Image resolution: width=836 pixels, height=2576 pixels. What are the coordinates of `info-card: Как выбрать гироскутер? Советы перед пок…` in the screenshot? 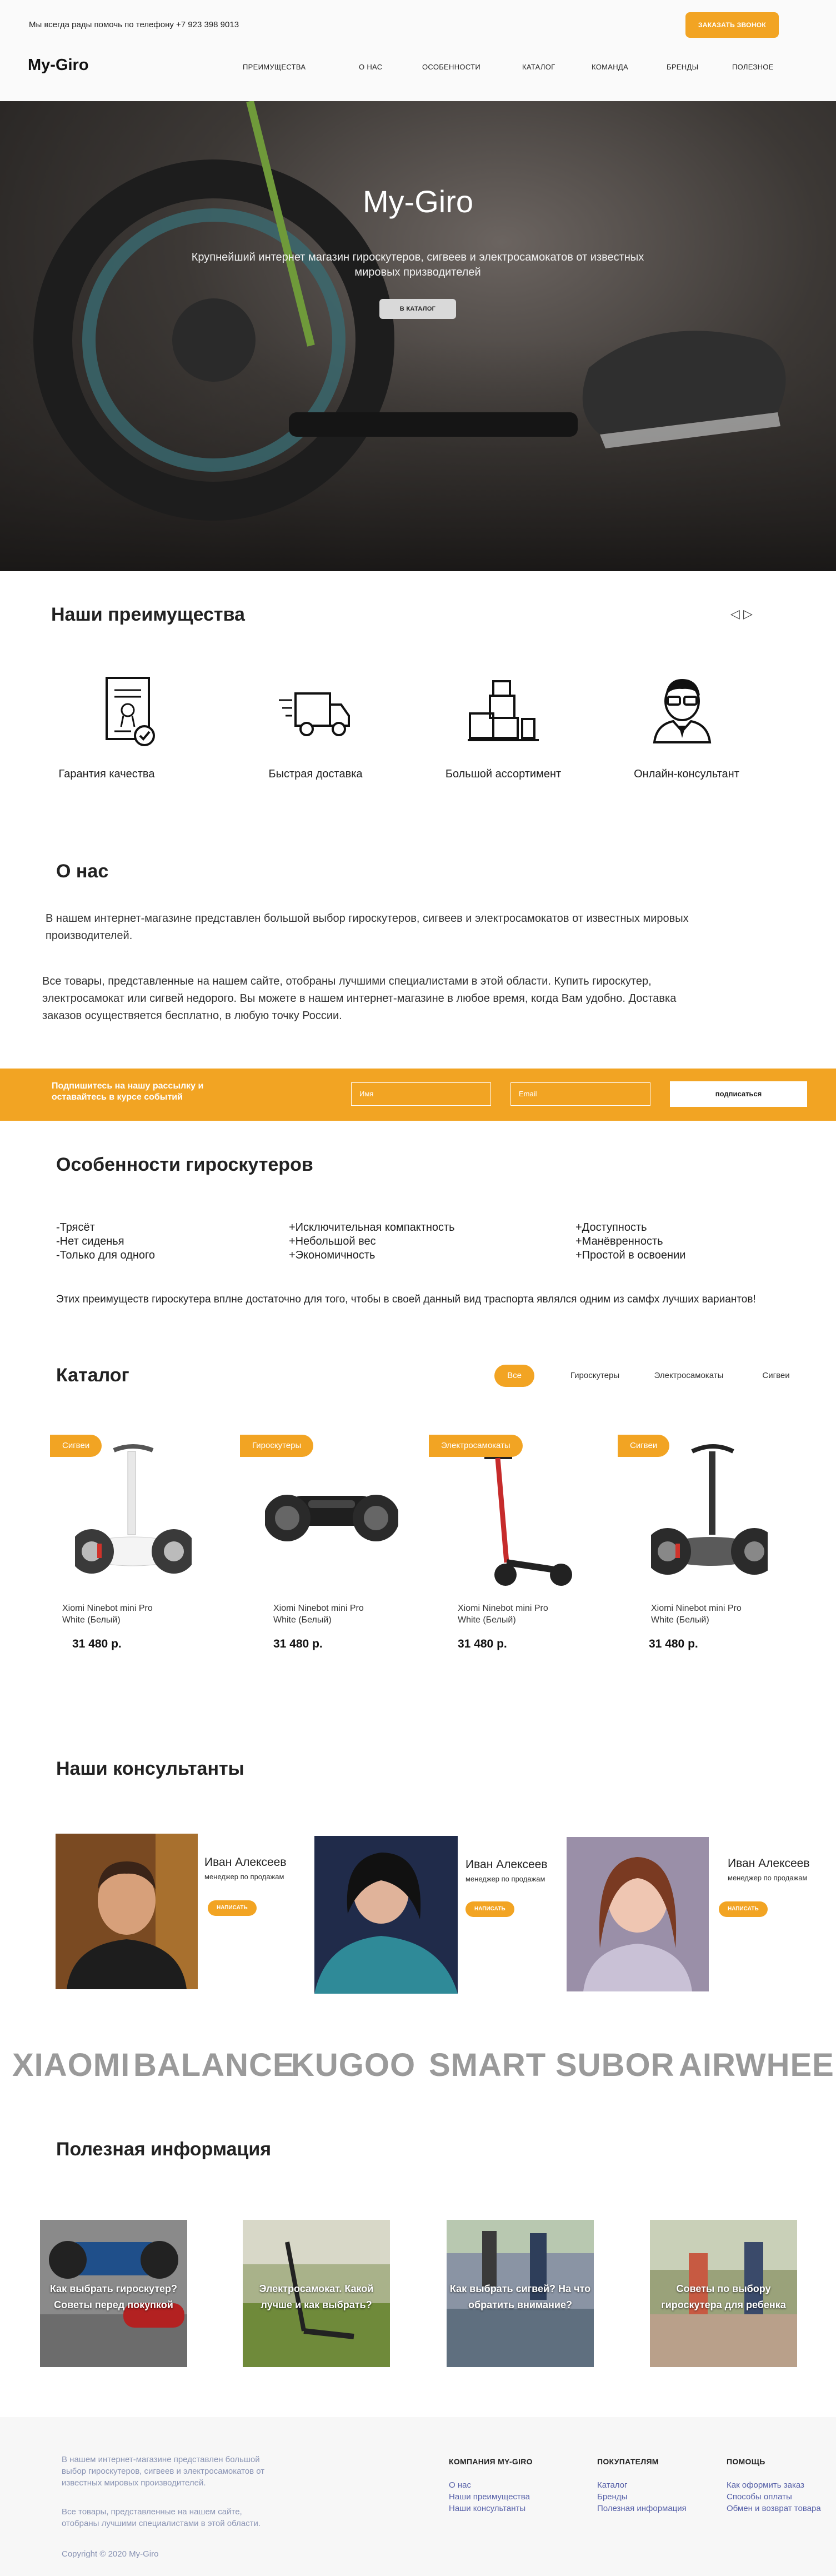 It's located at (113, 2293).